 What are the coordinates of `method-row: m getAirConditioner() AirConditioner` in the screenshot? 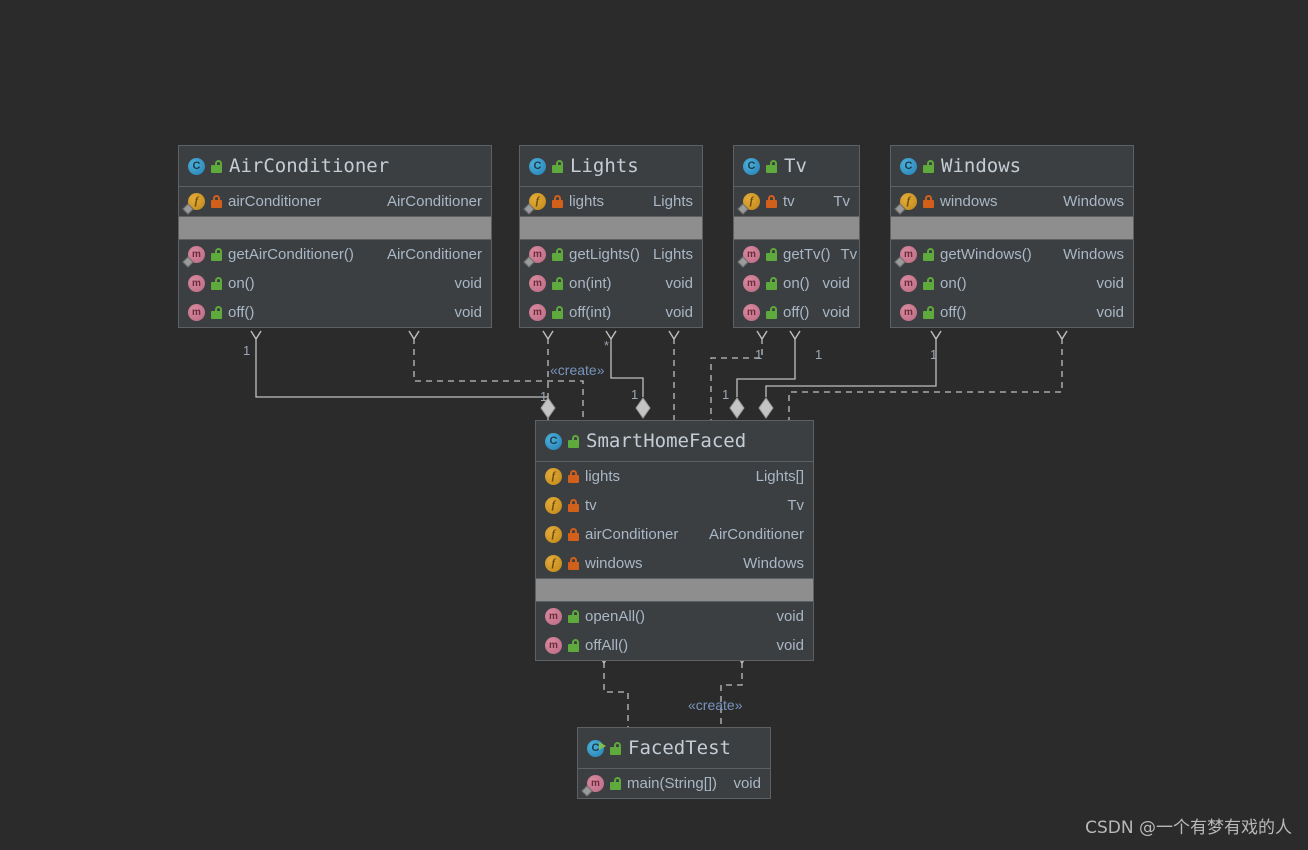 It's located at (335, 254).